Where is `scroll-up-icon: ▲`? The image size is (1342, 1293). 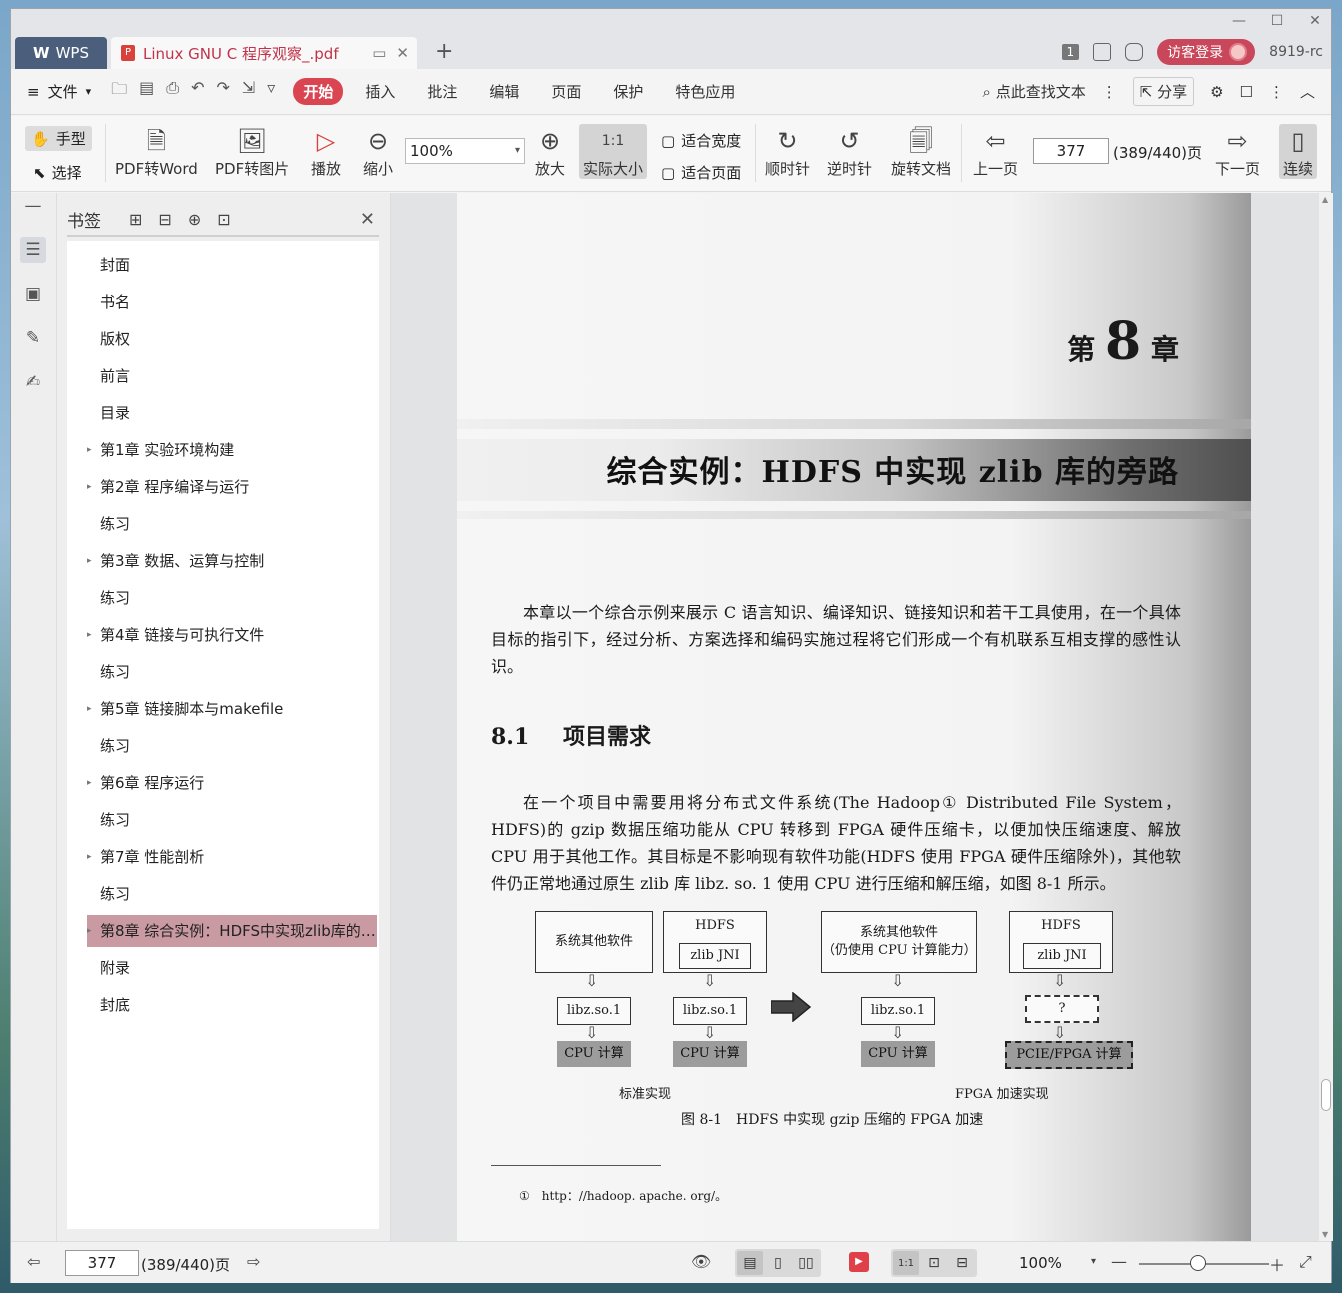
scroll-up-icon: ▲ is located at coordinates (1325, 199).